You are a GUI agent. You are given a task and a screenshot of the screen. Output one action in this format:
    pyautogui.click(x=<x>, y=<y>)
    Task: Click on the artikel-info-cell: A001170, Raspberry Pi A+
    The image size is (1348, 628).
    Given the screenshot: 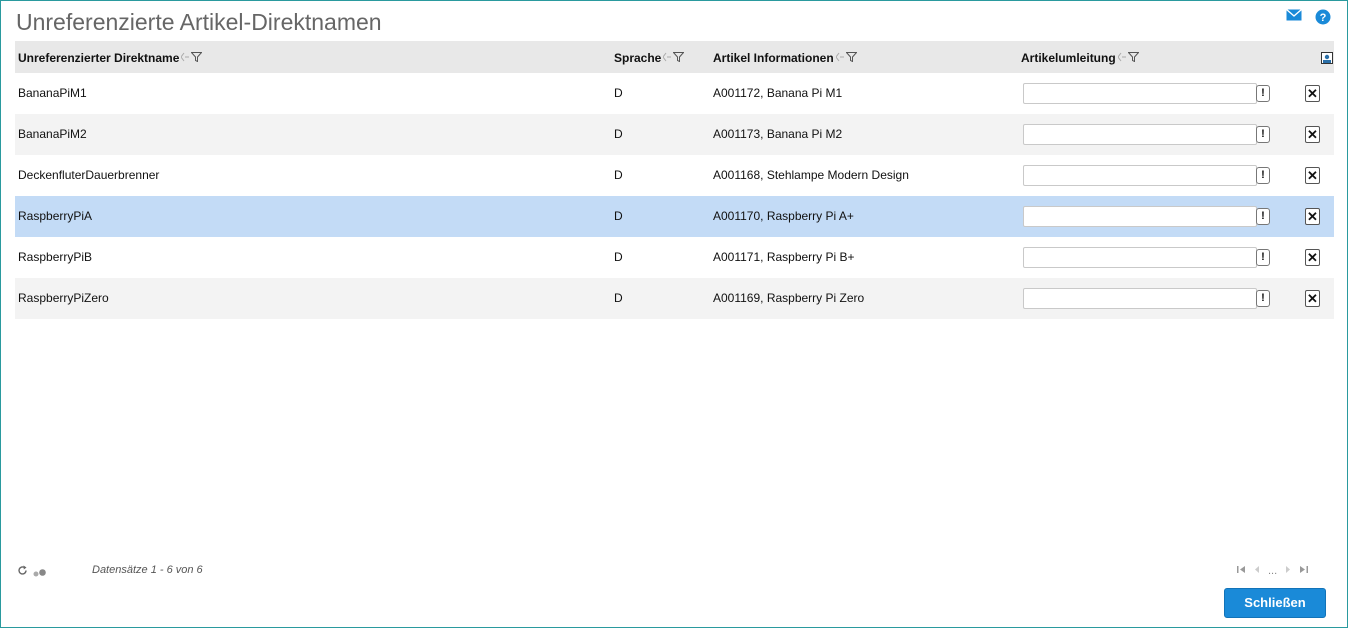 What is the action you would take?
    pyautogui.click(x=783, y=216)
    